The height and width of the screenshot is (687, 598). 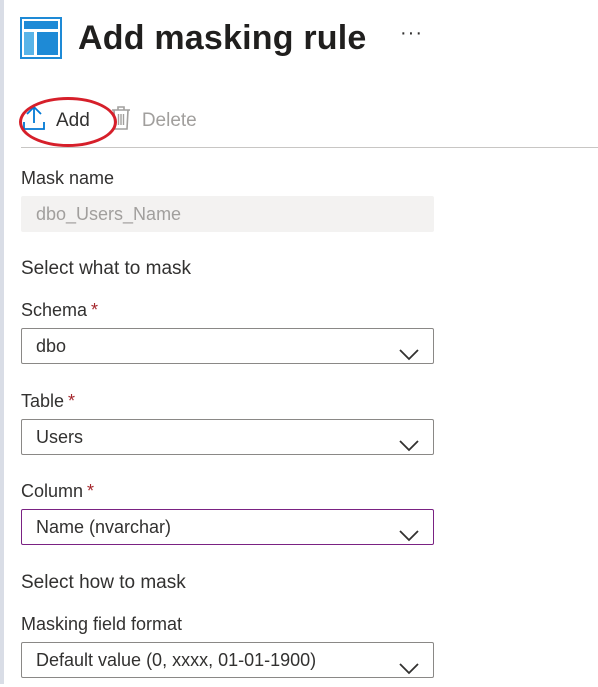 I want to click on masking-format-dropdown: Default value (0, xxxx, 01-01-1900), so click(x=227, y=660).